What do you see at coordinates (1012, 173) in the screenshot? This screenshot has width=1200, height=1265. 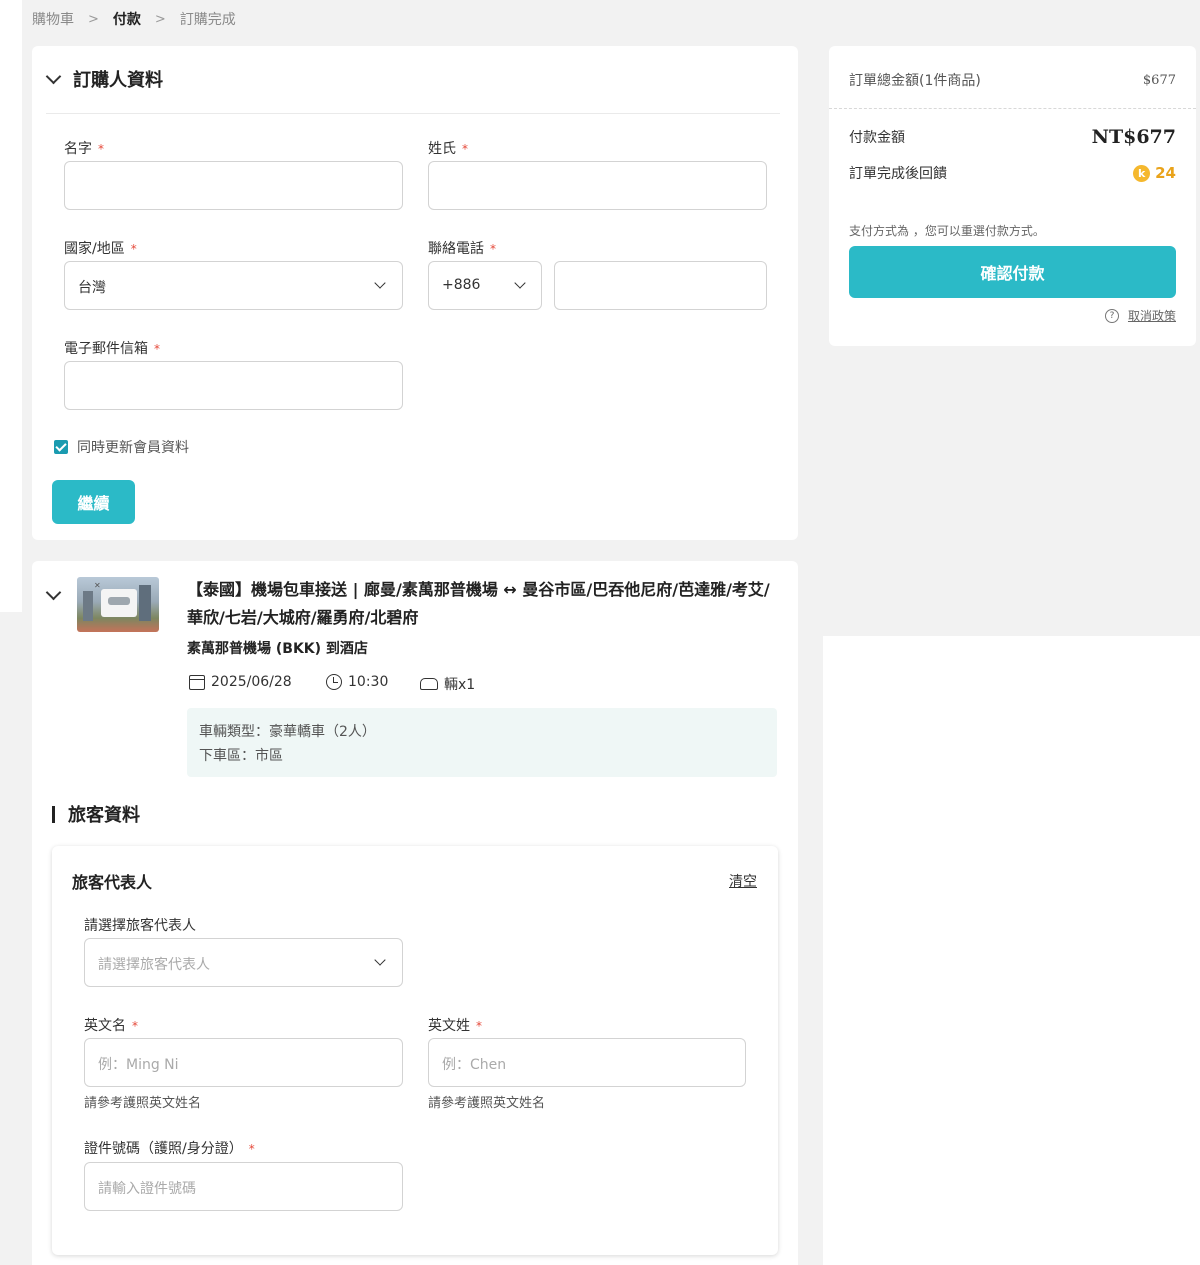 I see `reward-row: 訂單完成後回饋 k 24` at bounding box center [1012, 173].